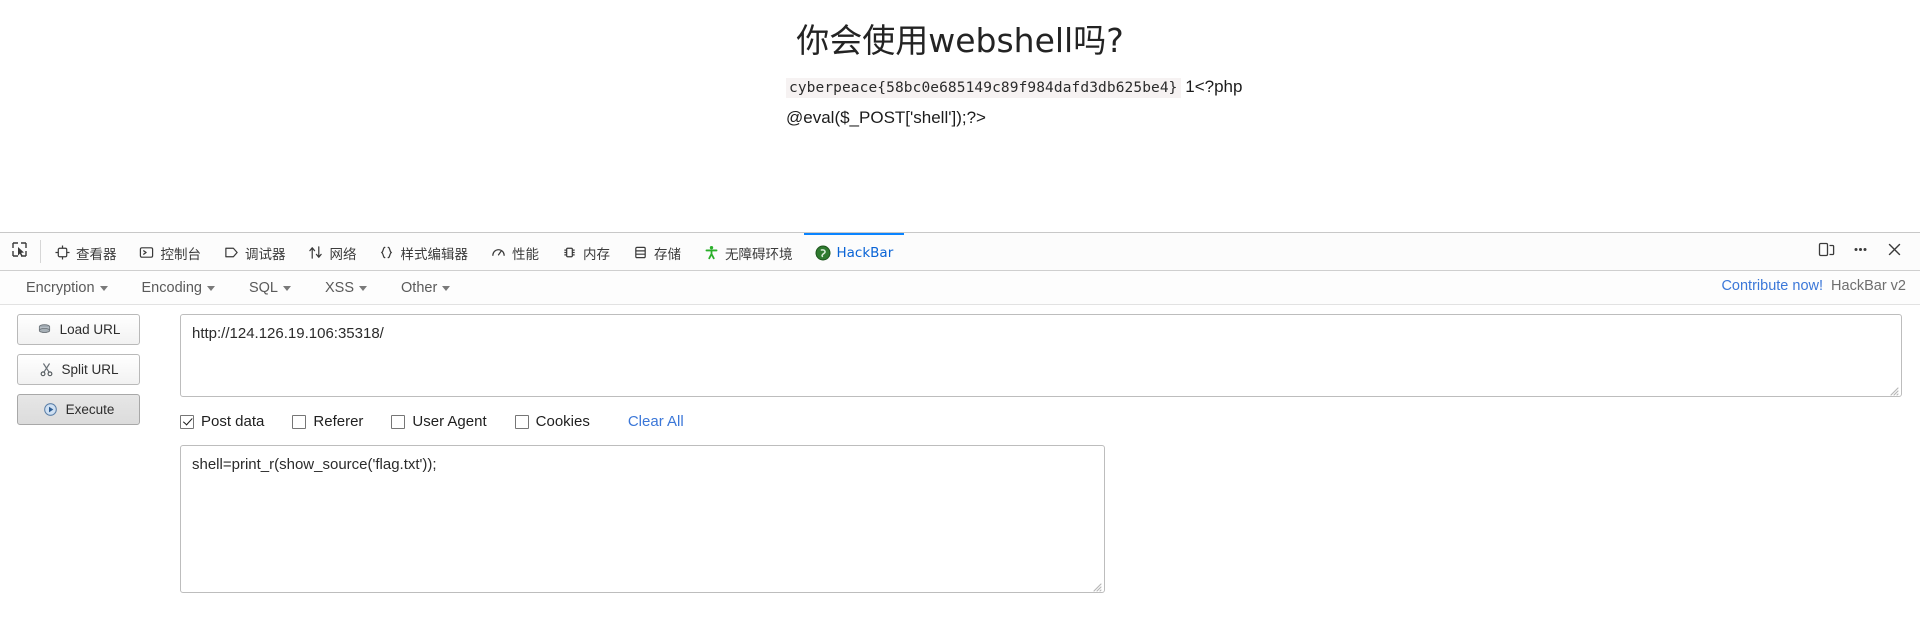 This screenshot has width=1920, height=644. I want to click on tab-storage: 存储, so click(656, 251).